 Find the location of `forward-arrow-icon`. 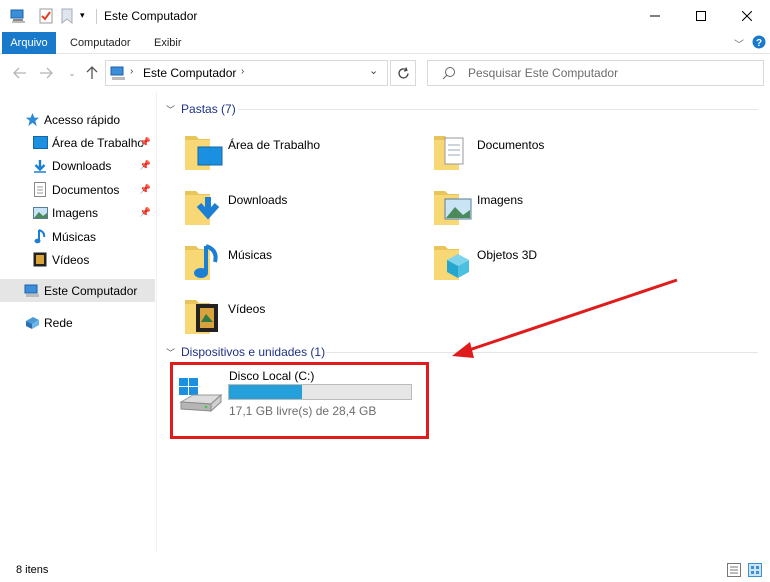

forward-arrow-icon is located at coordinates (46, 73).